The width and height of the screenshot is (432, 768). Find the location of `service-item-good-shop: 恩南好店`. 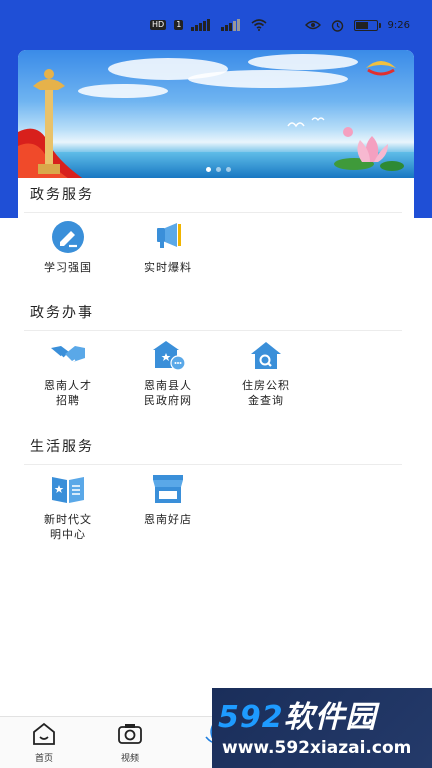

service-item-good-shop: 恩南好店 is located at coordinates (168, 499).